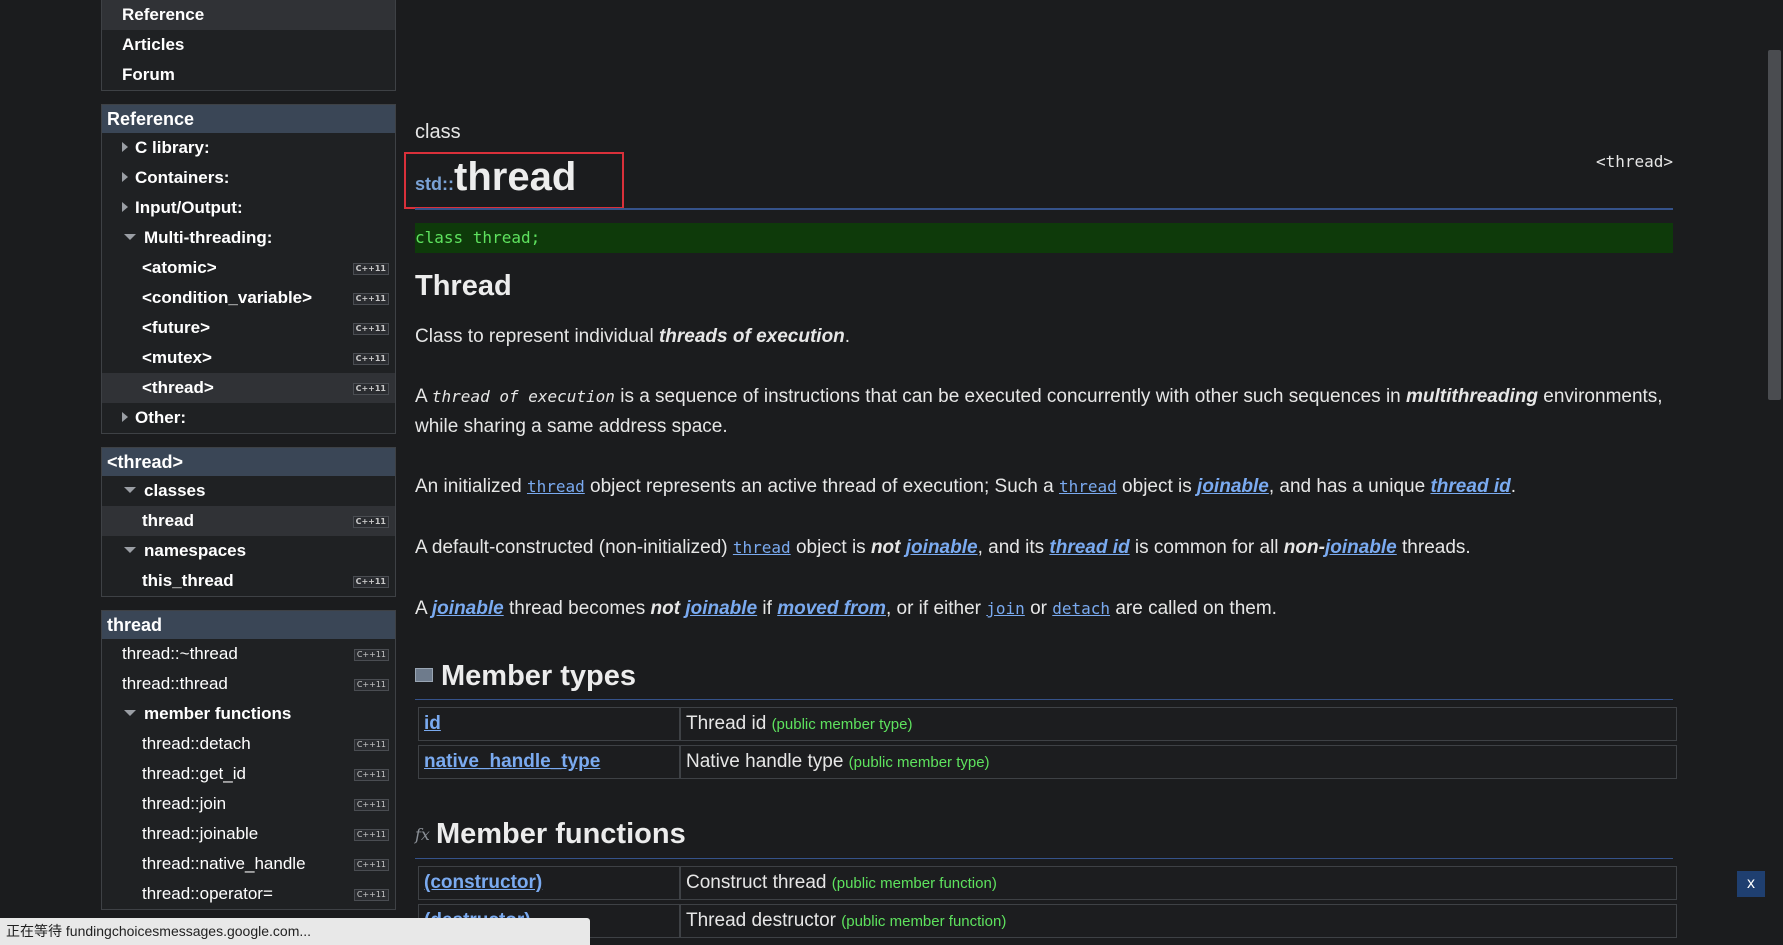 This screenshot has height=945, width=1783. I want to click on link-detach: detach, so click(1081, 608).